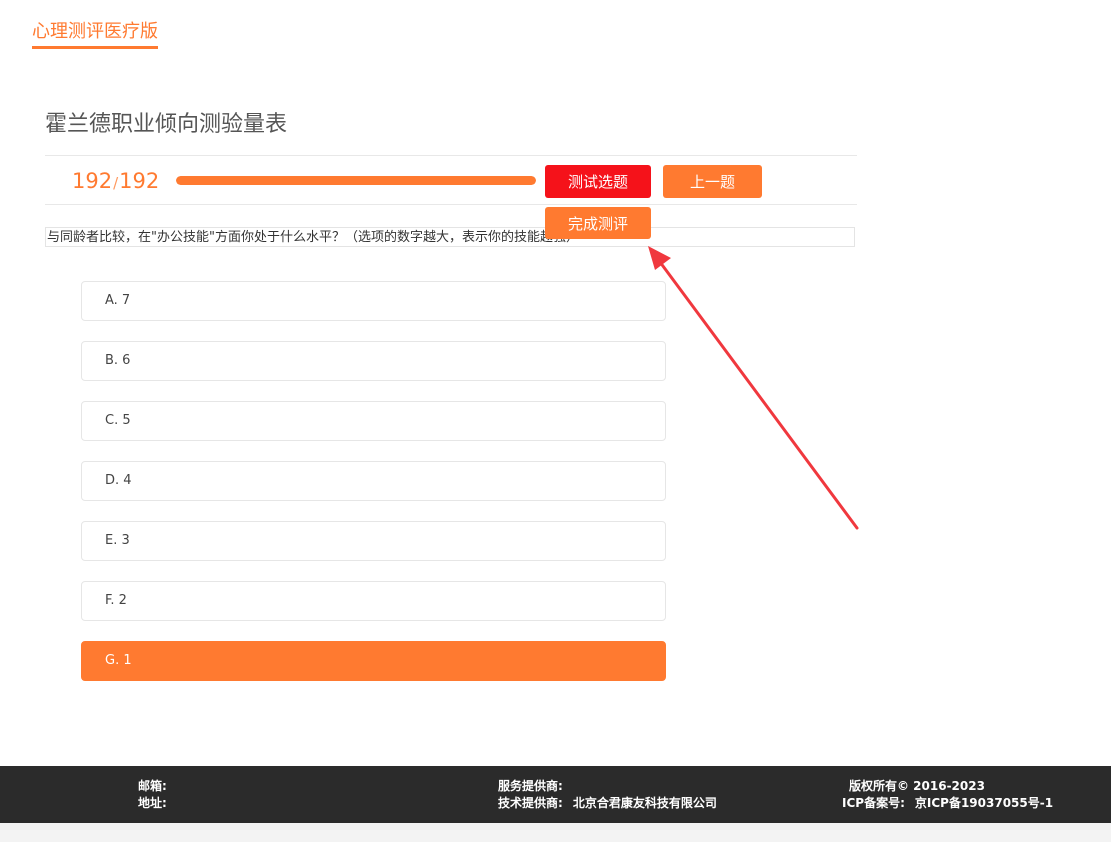 The image size is (1111, 842). I want to click on footer-icp-value: 京ICP备19037055号-1, so click(984, 803).